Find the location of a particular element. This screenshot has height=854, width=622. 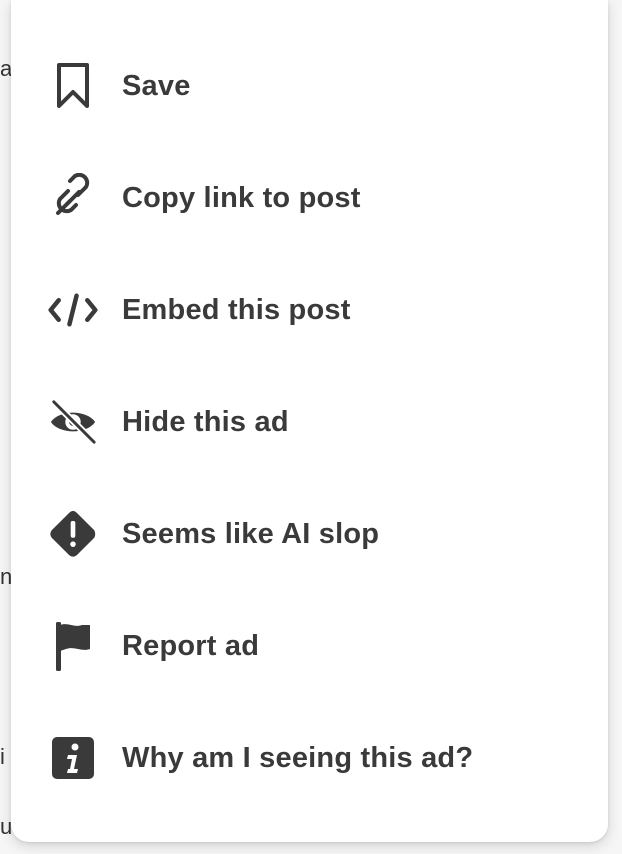

menu-item-label: Save is located at coordinates (156, 85).